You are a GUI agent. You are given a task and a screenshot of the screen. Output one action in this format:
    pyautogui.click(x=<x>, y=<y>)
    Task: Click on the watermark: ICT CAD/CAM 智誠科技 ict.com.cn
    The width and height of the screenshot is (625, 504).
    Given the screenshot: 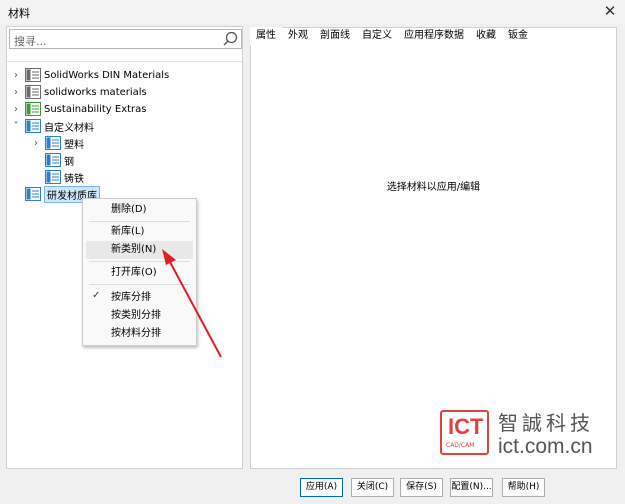 What is the action you would take?
    pyautogui.click(x=528, y=437)
    